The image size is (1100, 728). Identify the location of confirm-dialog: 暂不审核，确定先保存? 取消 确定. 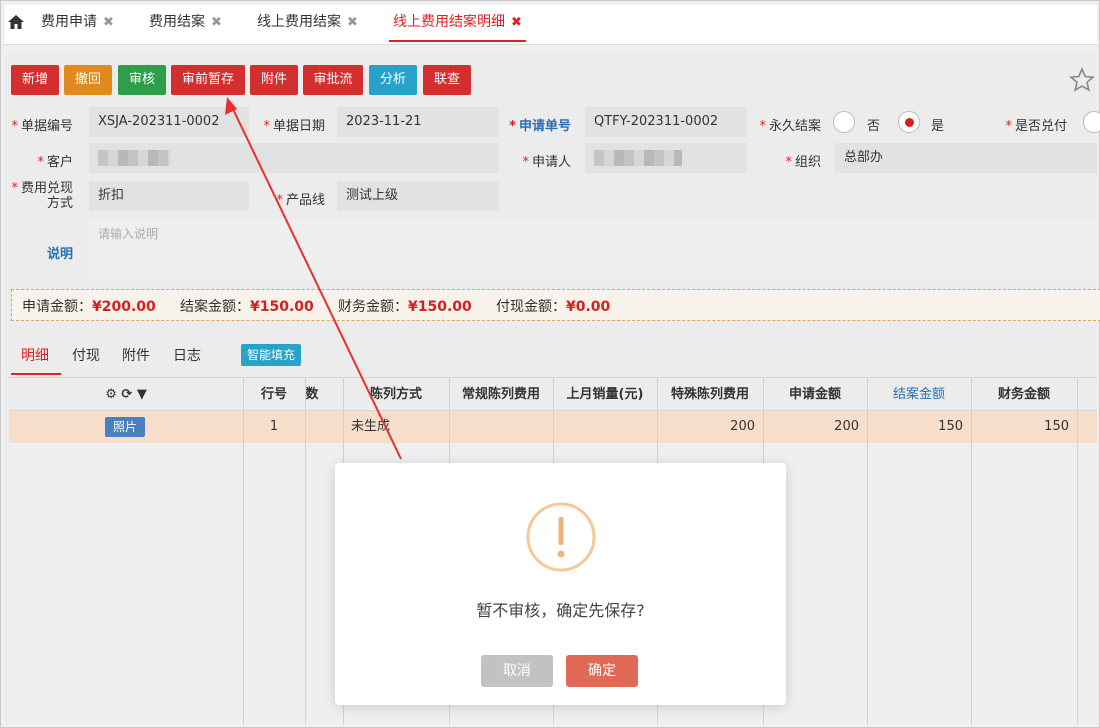
(560, 584).